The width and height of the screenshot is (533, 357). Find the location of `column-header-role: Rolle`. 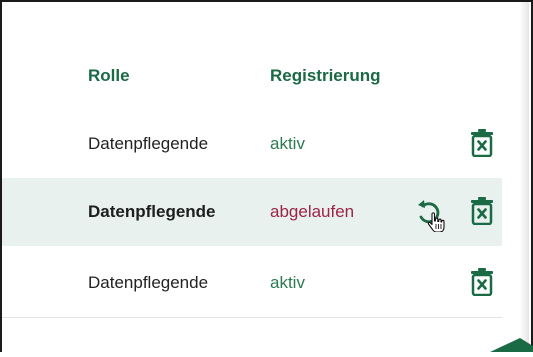

column-header-role: Rolle is located at coordinates (109, 76).